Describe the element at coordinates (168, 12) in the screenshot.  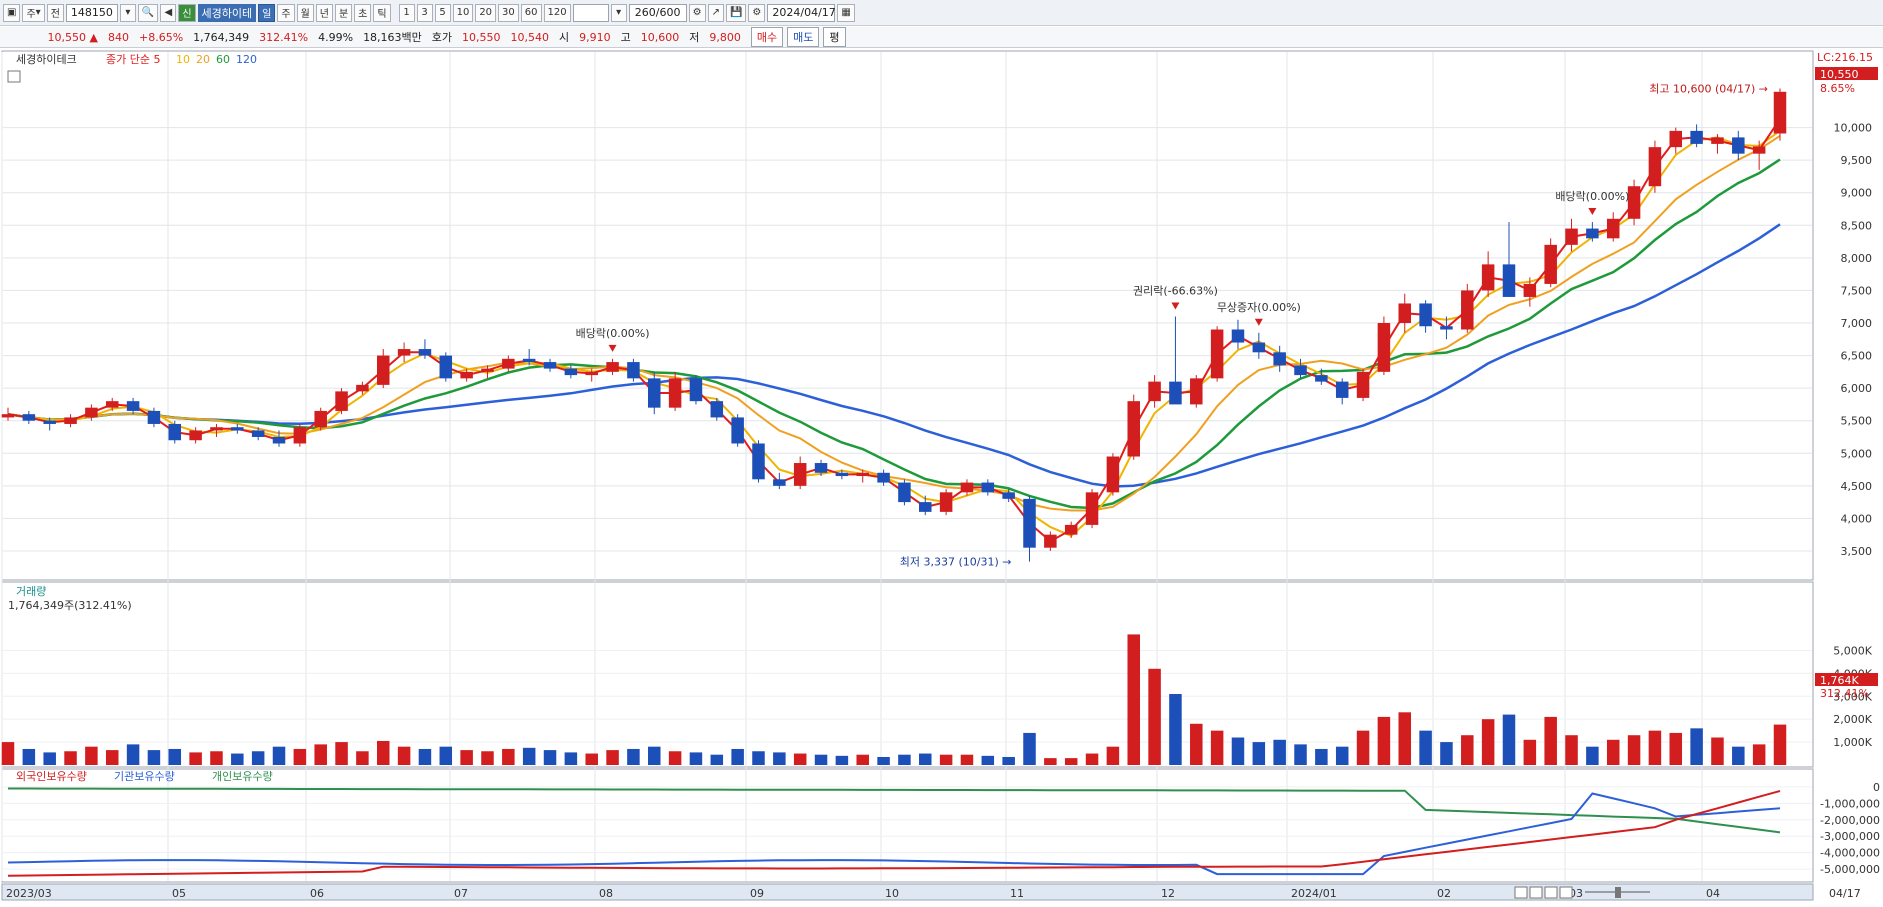
I see `sound-icon: ◀` at that location.